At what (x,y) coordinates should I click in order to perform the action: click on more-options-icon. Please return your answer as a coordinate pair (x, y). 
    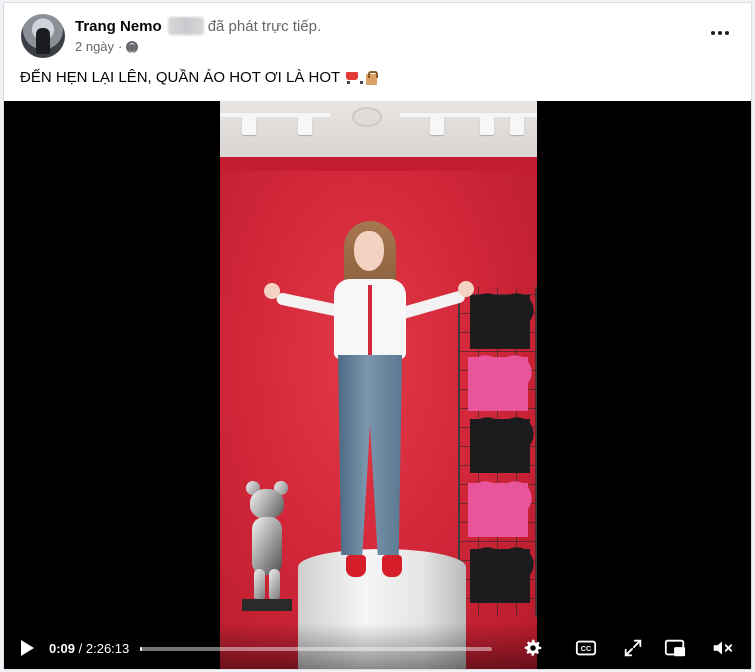
    Looking at the image, I should click on (713, 33).